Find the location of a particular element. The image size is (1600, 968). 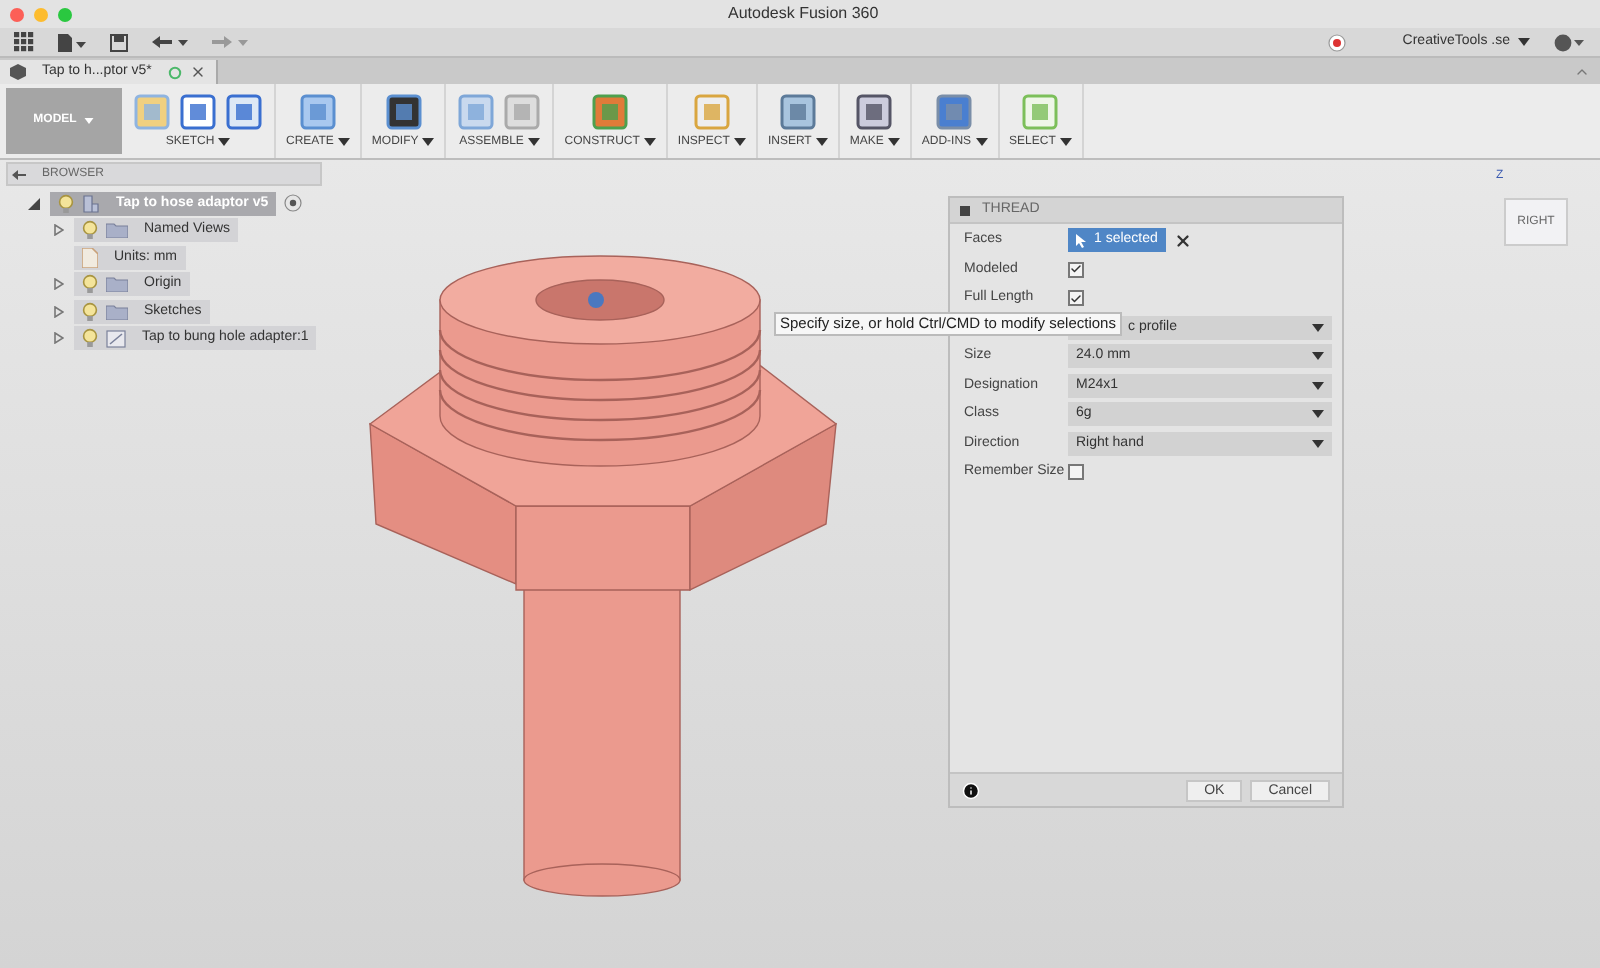

document-icon is located at coordinates (90, 257).